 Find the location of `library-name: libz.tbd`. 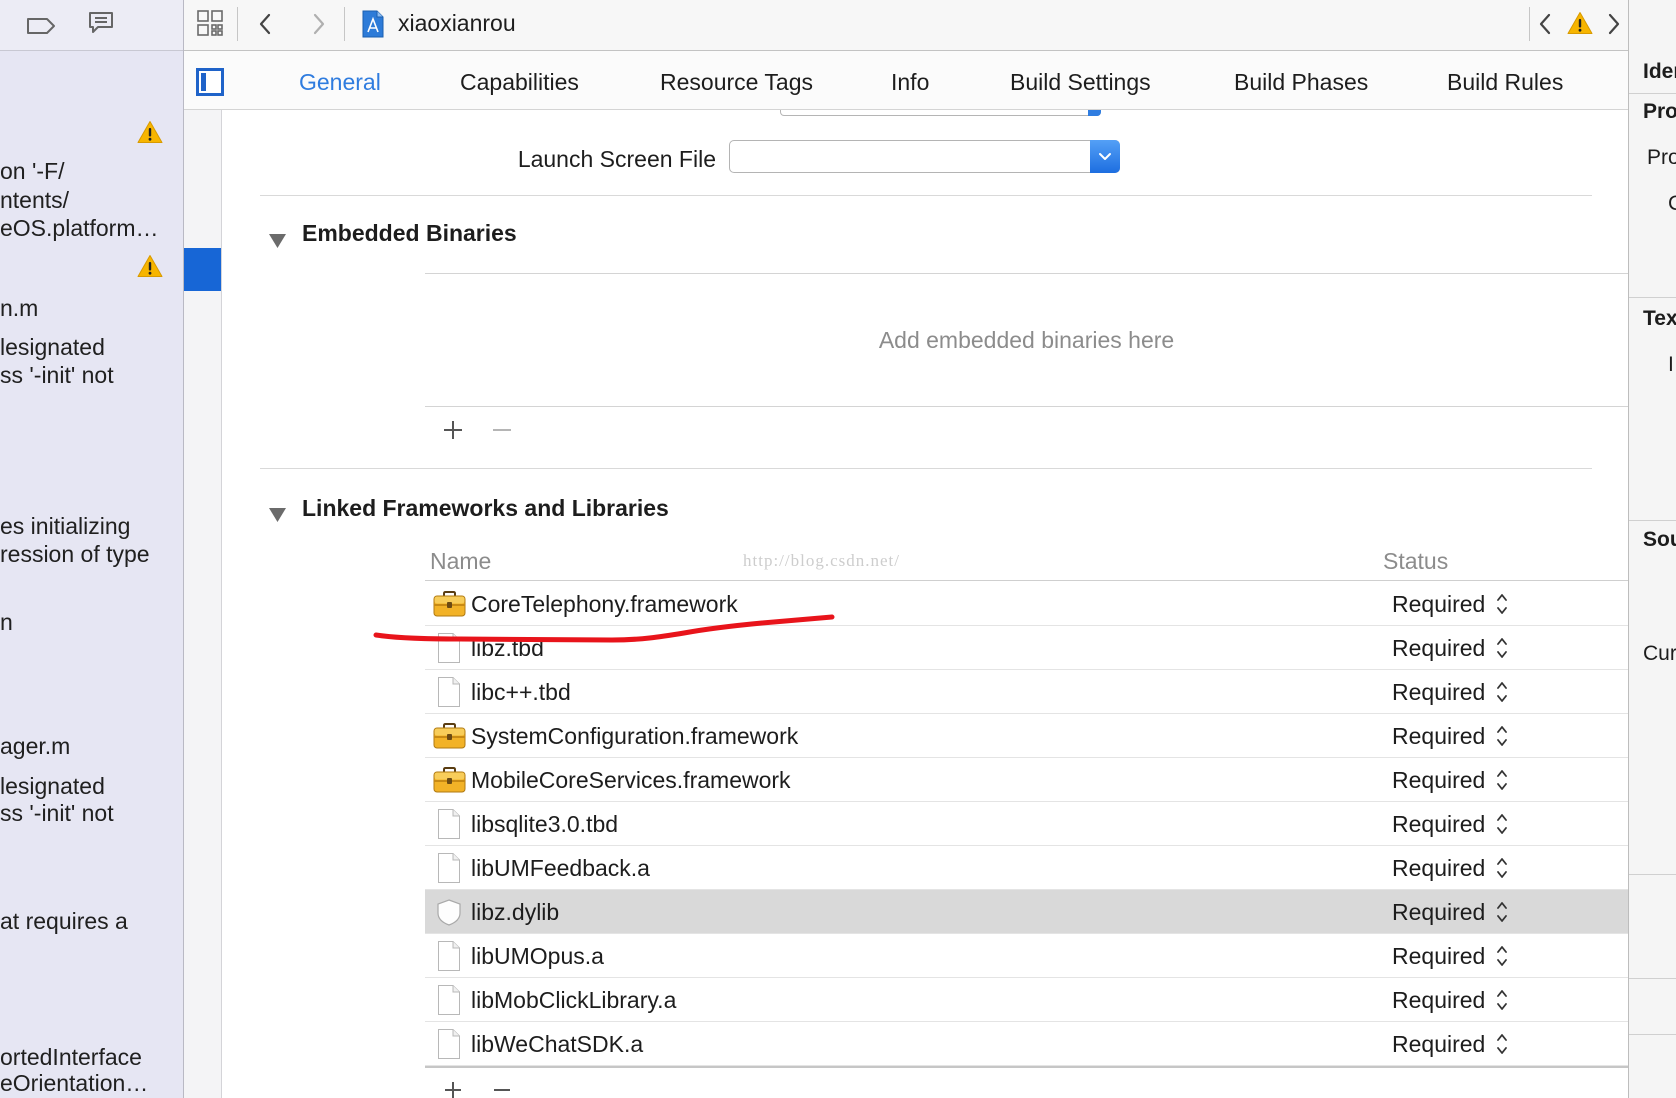

library-name: libz.tbd is located at coordinates (507, 648).